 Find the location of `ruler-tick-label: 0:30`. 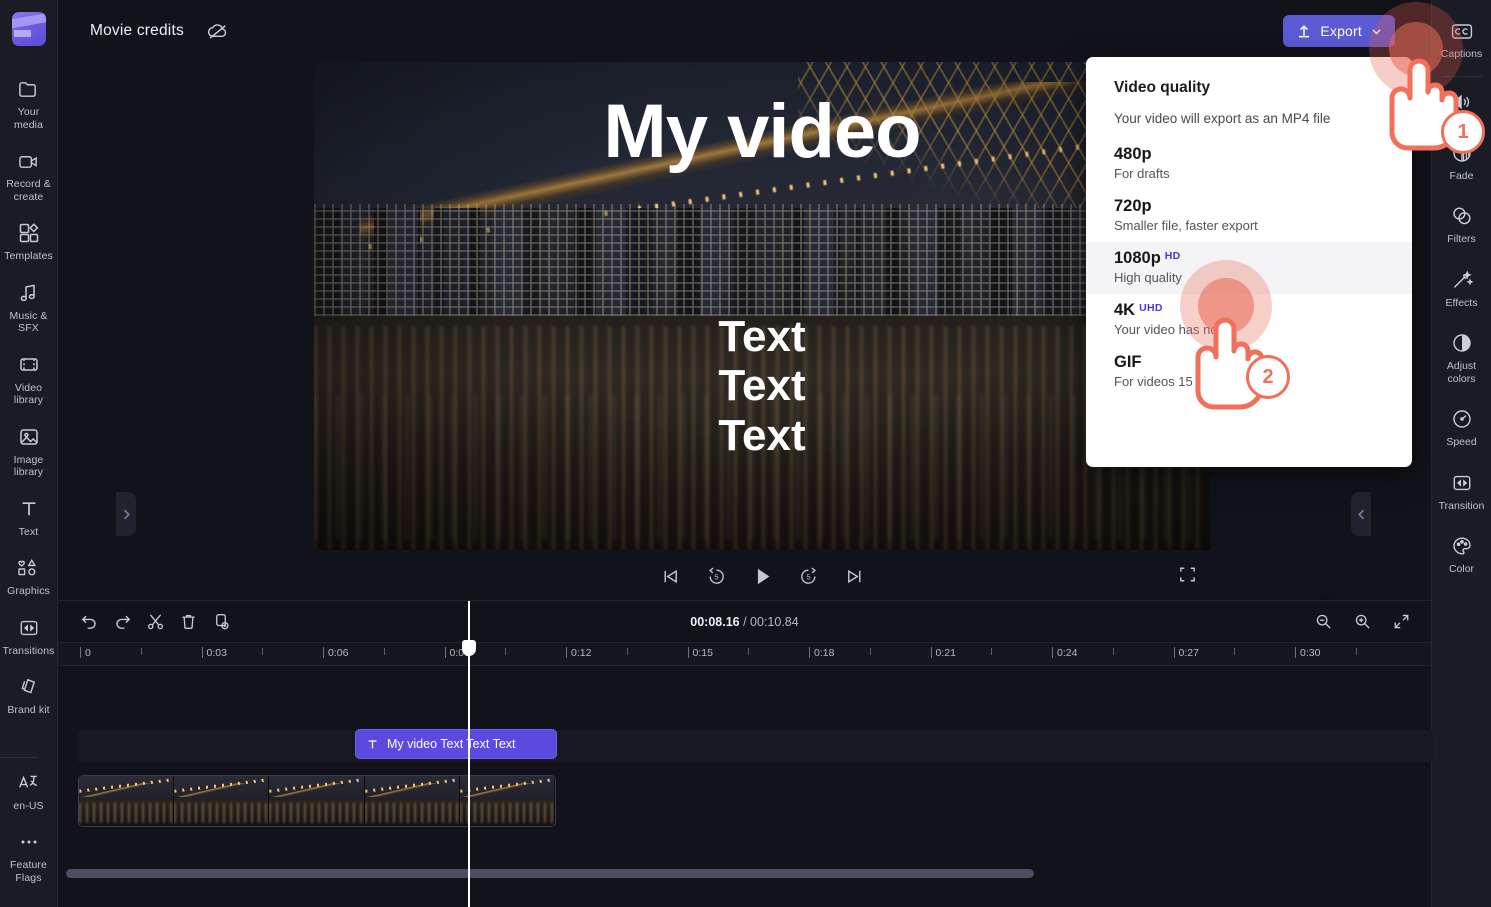

ruler-tick-label: 0:30 is located at coordinates (1310, 653).